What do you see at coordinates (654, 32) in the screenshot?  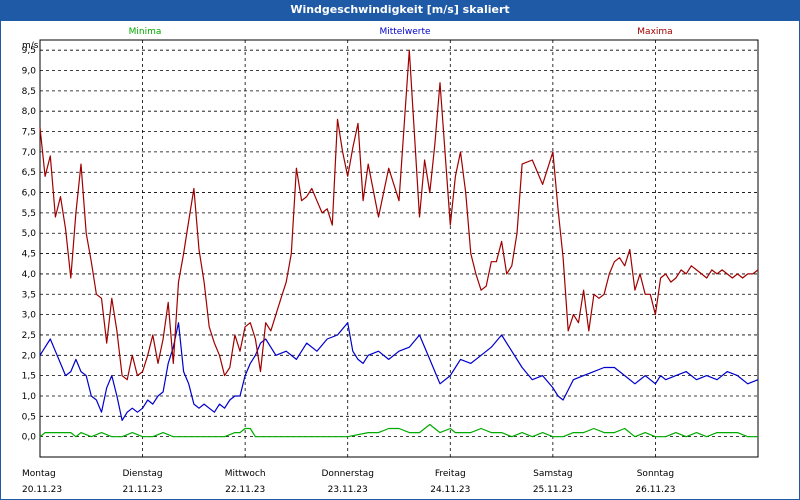 I see `legend-maxima: Maxima` at bounding box center [654, 32].